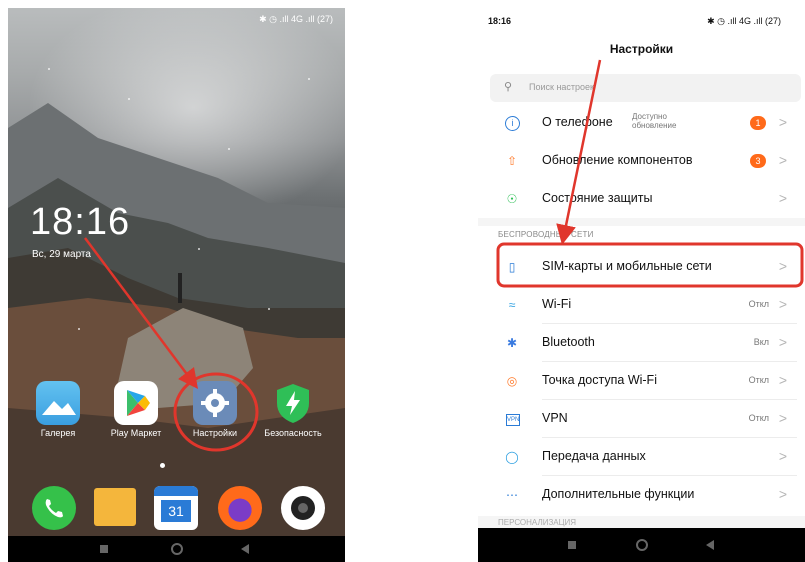  I want to click on page-title: Настройки, so click(641, 49).